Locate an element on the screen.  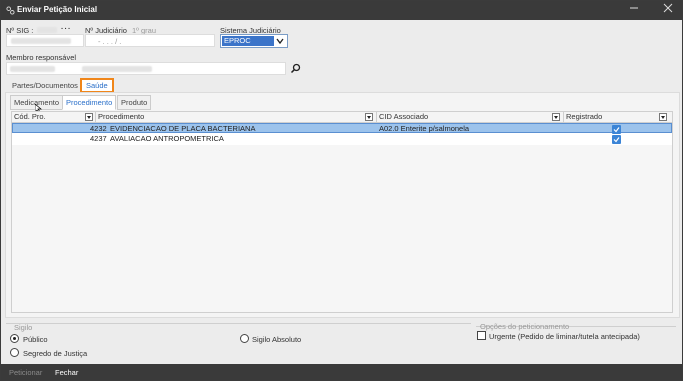
column-header-cid-label: CID Associado is located at coordinates (404, 116).